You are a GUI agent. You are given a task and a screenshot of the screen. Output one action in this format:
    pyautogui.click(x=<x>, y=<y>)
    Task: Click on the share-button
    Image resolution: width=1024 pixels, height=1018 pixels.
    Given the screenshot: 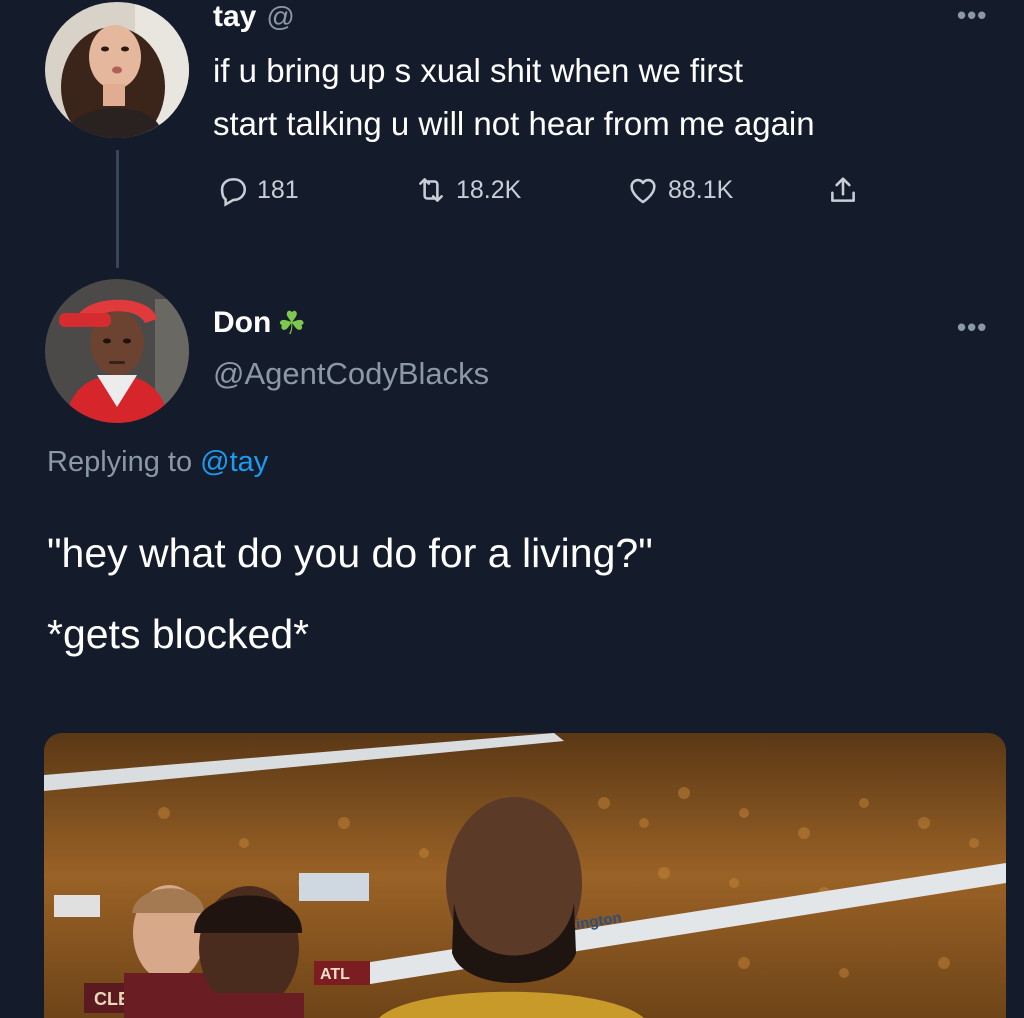 What is the action you would take?
    pyautogui.click(x=843, y=190)
    